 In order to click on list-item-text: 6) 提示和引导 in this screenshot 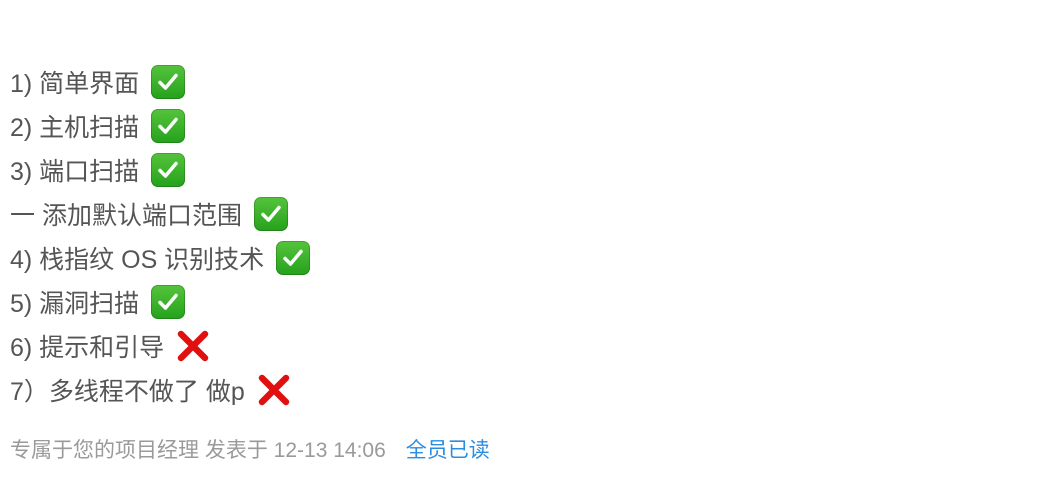, I will do `click(87, 348)`.